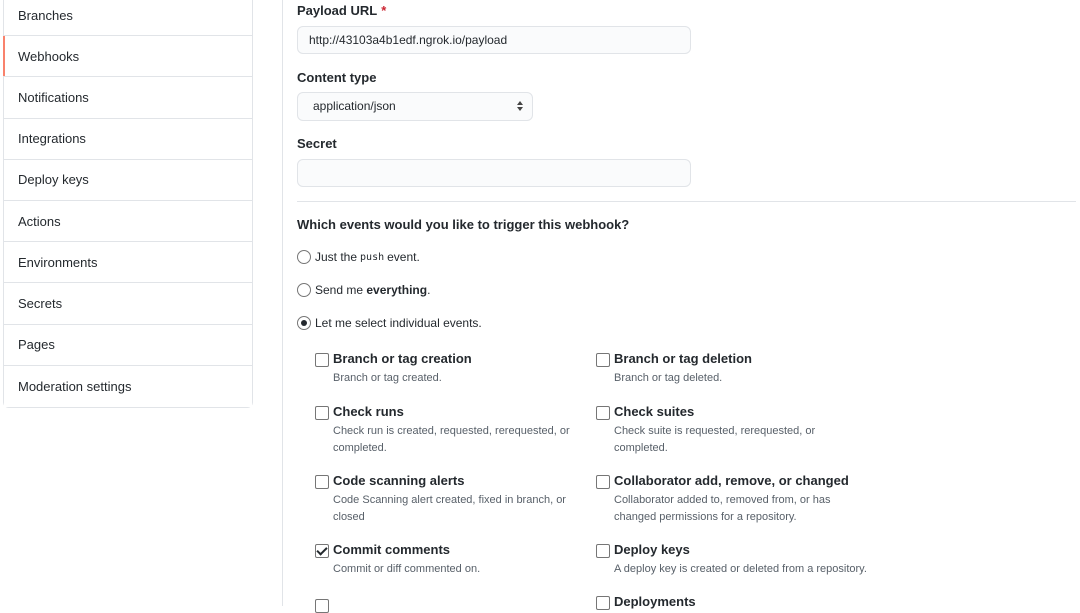  I want to click on radio-label-suffix: event., so click(403, 257).